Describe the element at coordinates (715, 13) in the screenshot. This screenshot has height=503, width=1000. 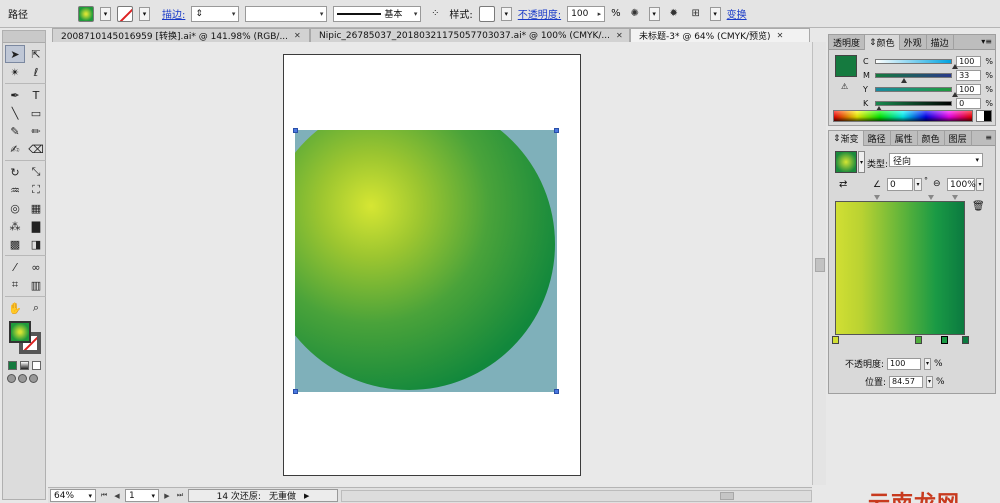
I see `align-dropdown-icon: ▾` at that location.